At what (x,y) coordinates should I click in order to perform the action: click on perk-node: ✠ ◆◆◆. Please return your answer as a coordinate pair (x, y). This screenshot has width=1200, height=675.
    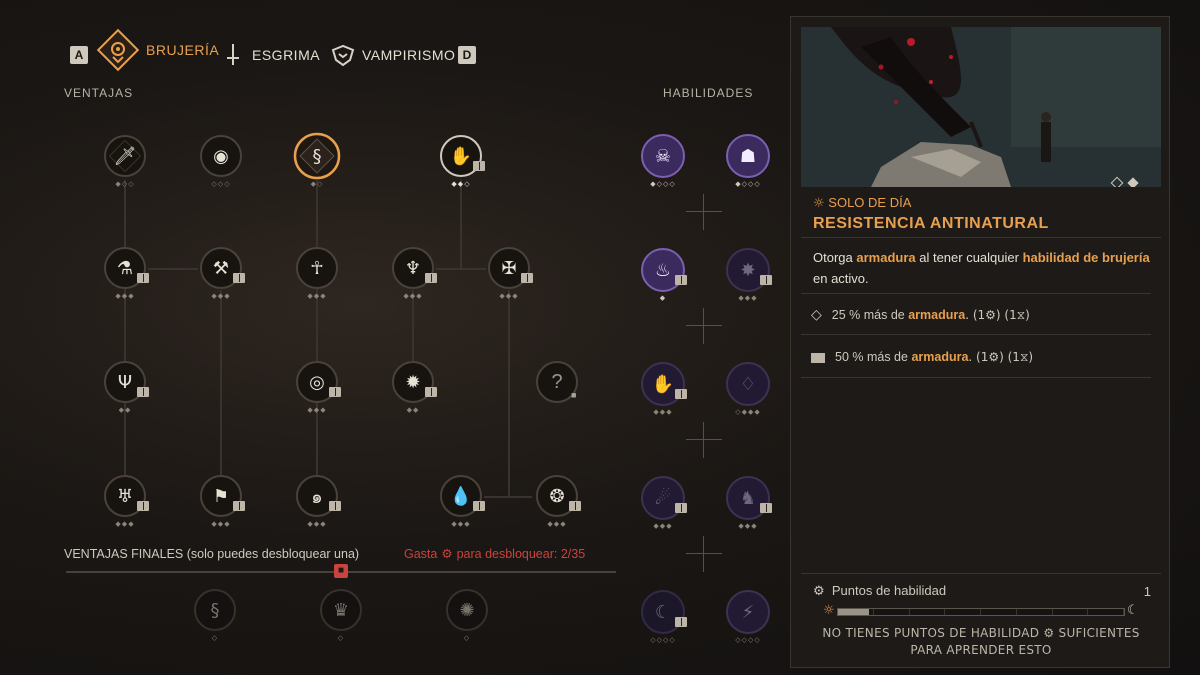
    Looking at the image, I should click on (509, 272).